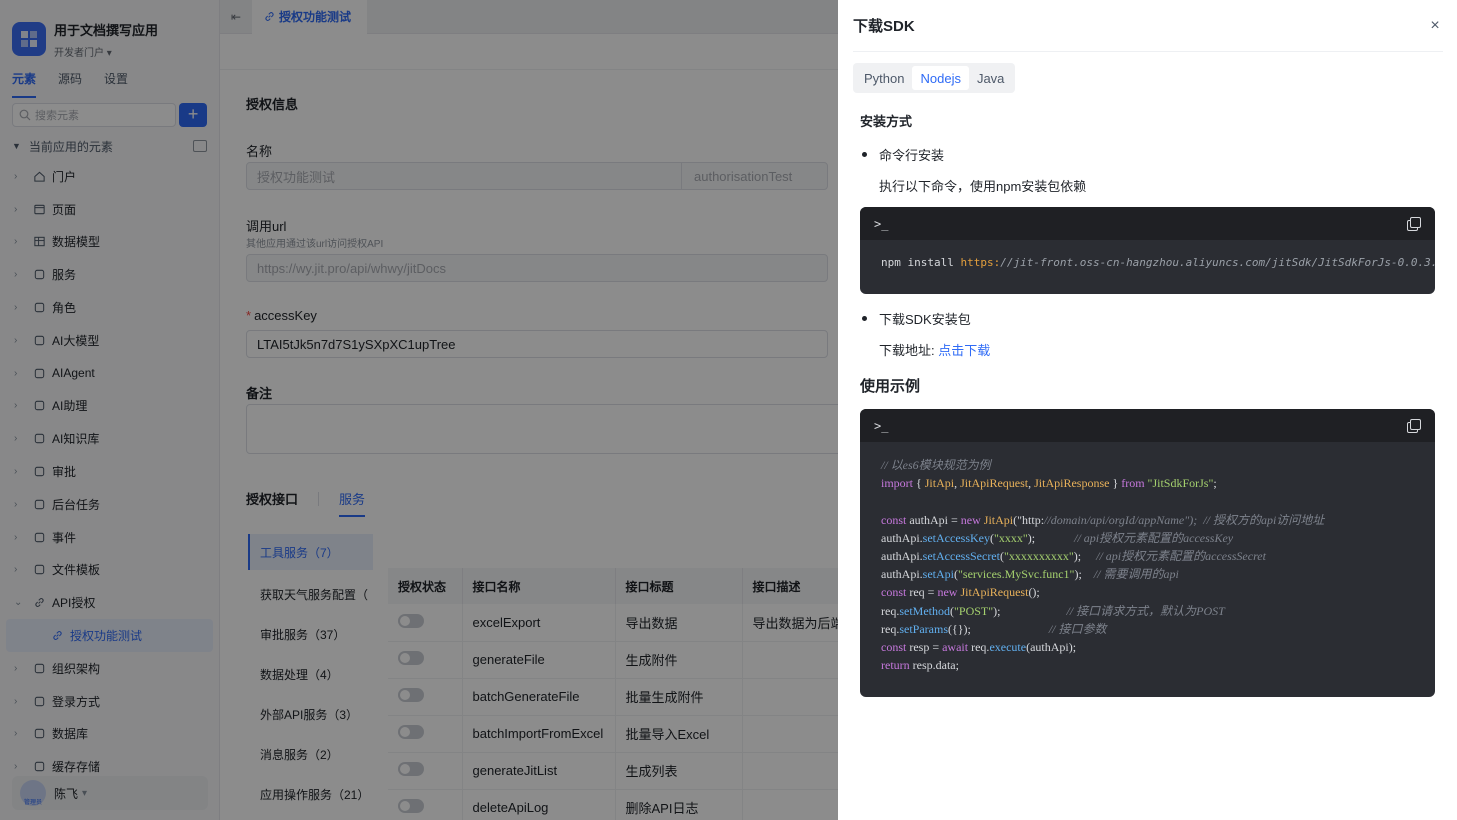  I want to click on download-line: 下载地址: 点击下载, so click(934, 349).